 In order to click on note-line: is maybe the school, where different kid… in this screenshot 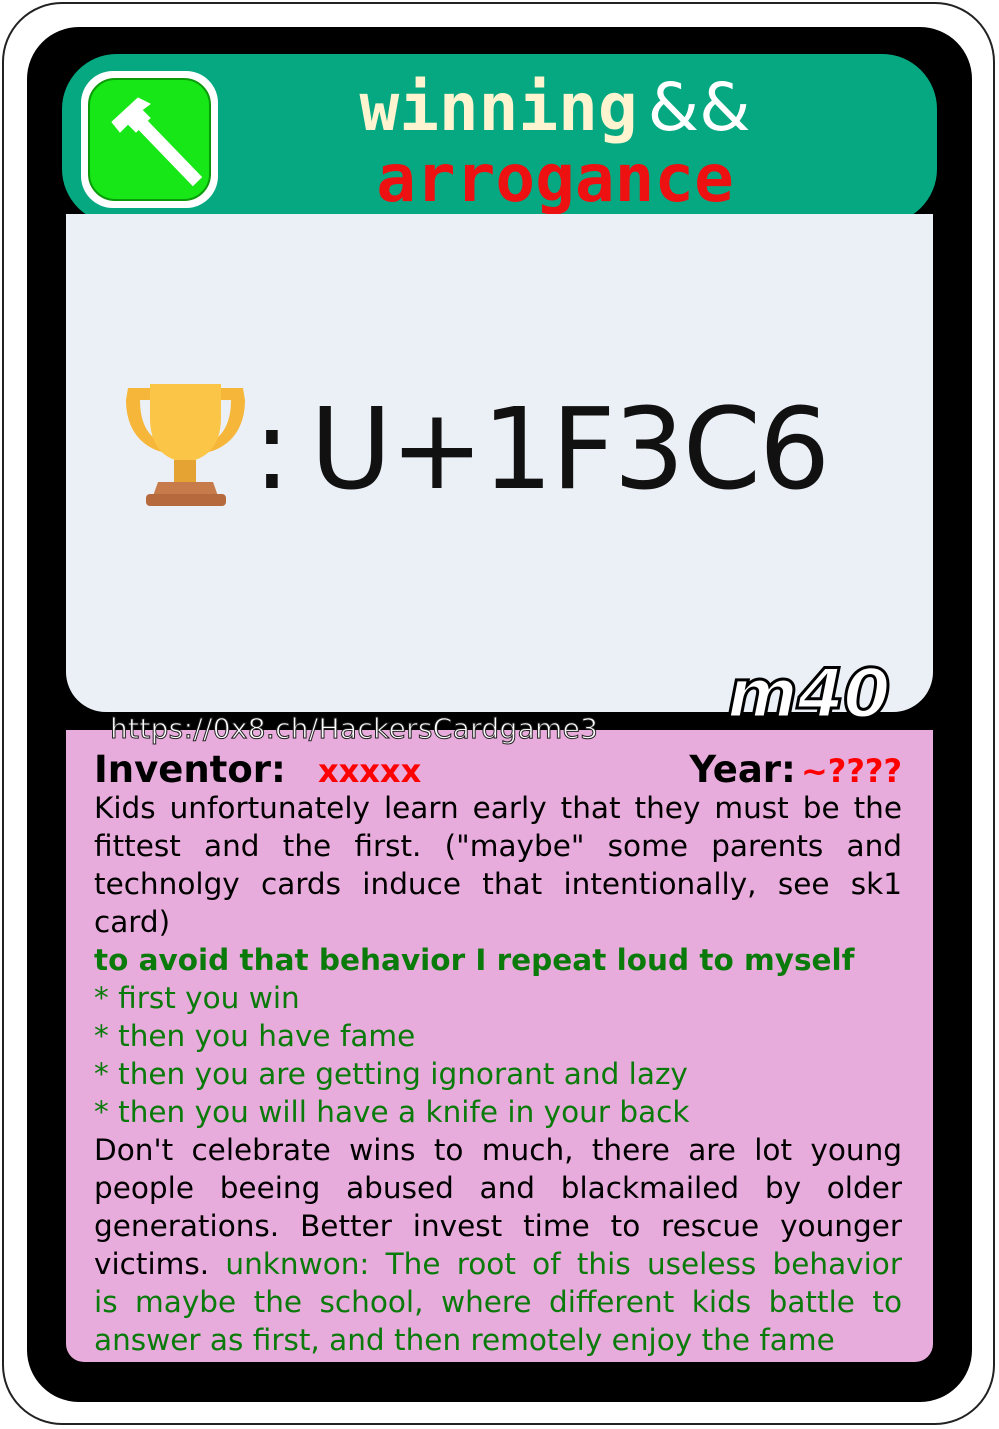, I will do `click(498, 1302)`.